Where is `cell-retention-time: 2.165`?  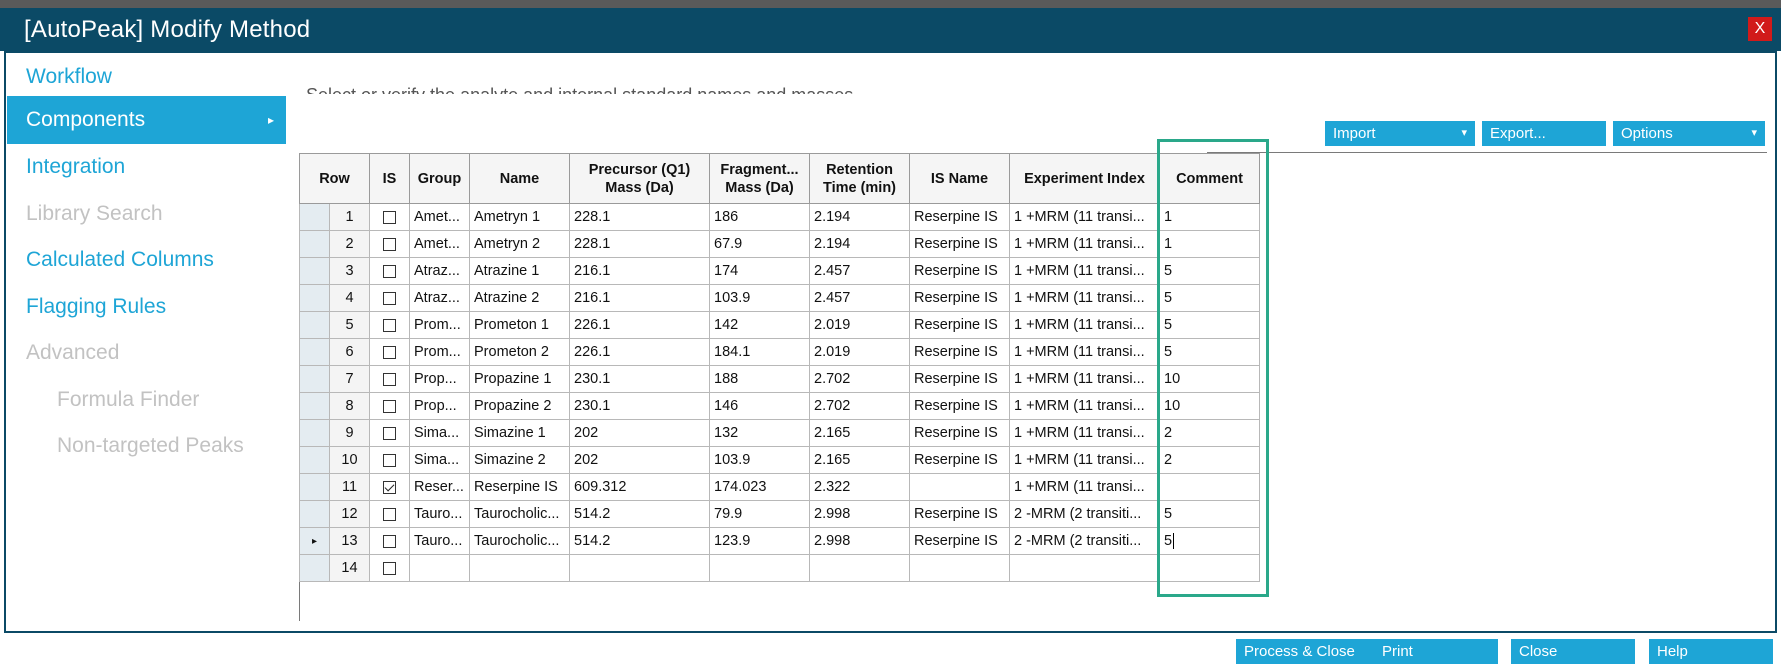 cell-retention-time: 2.165 is located at coordinates (859, 460).